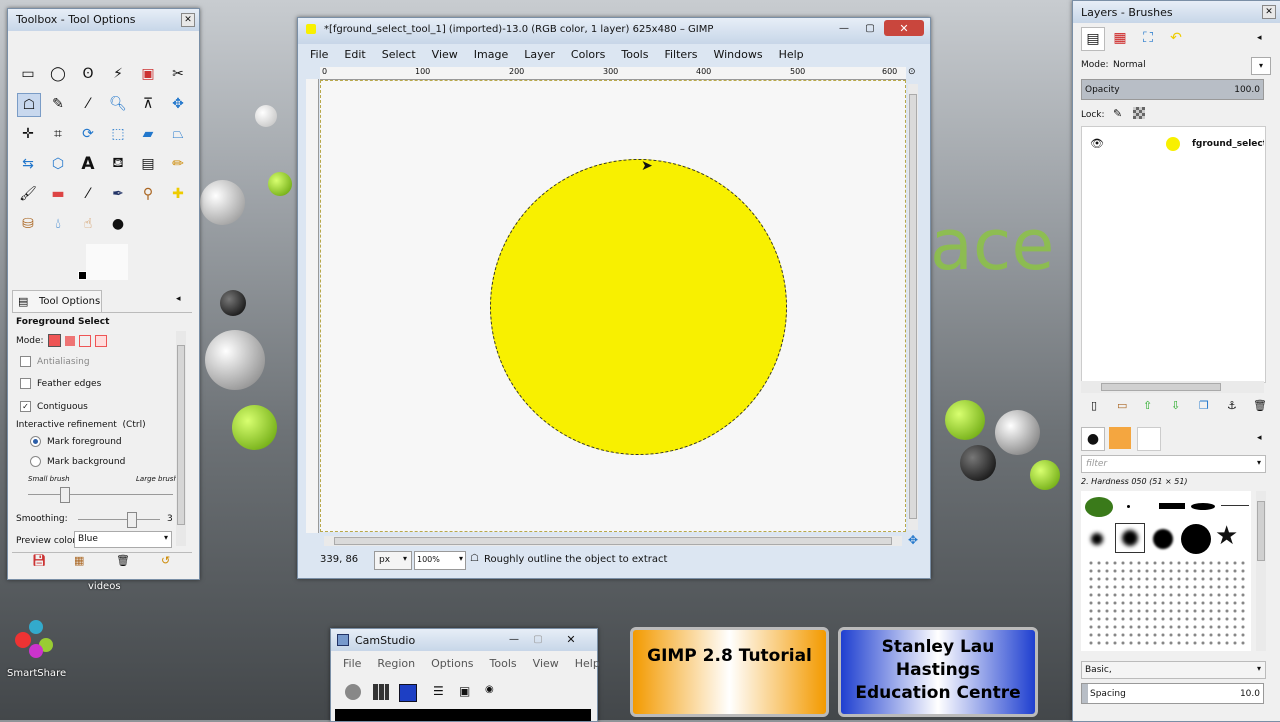 The height and width of the screenshot is (722, 1280). I want to click on swf-icon: ◉, so click(489, 689).